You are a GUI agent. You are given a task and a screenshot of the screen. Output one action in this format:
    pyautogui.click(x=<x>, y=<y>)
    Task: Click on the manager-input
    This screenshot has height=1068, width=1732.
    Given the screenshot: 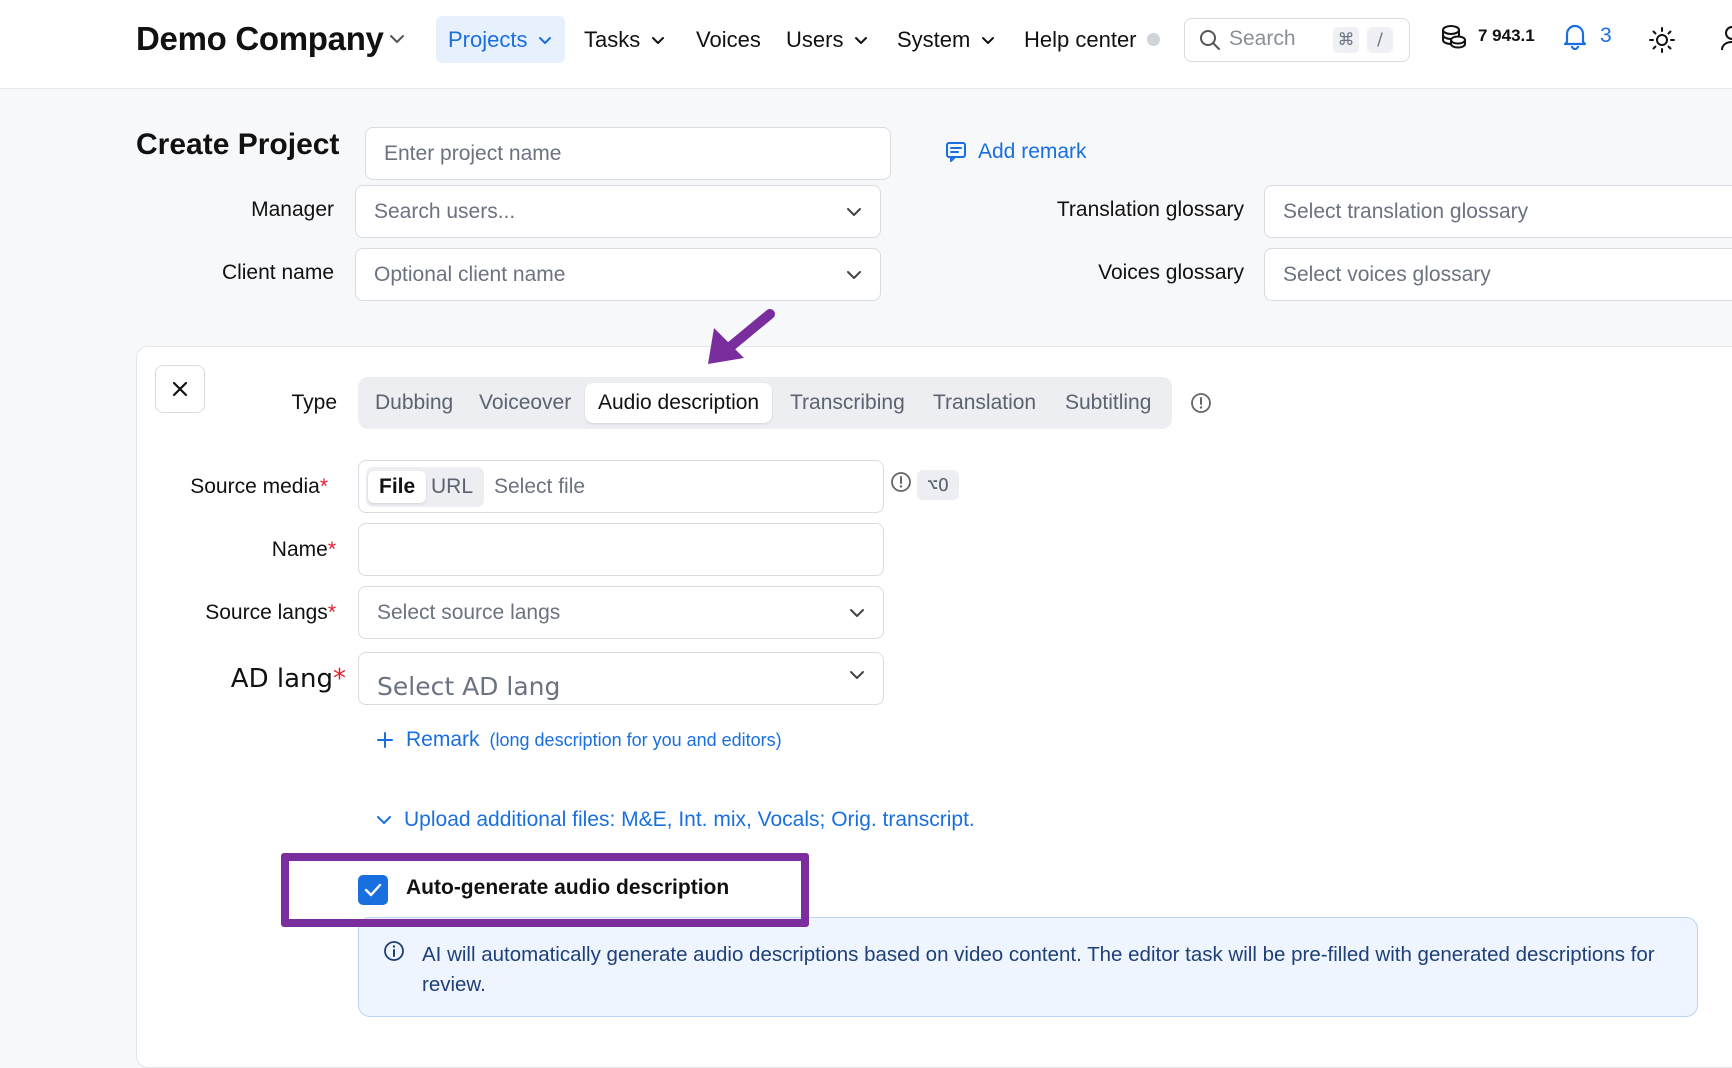 What is the action you would take?
    pyautogui.click(x=584, y=211)
    